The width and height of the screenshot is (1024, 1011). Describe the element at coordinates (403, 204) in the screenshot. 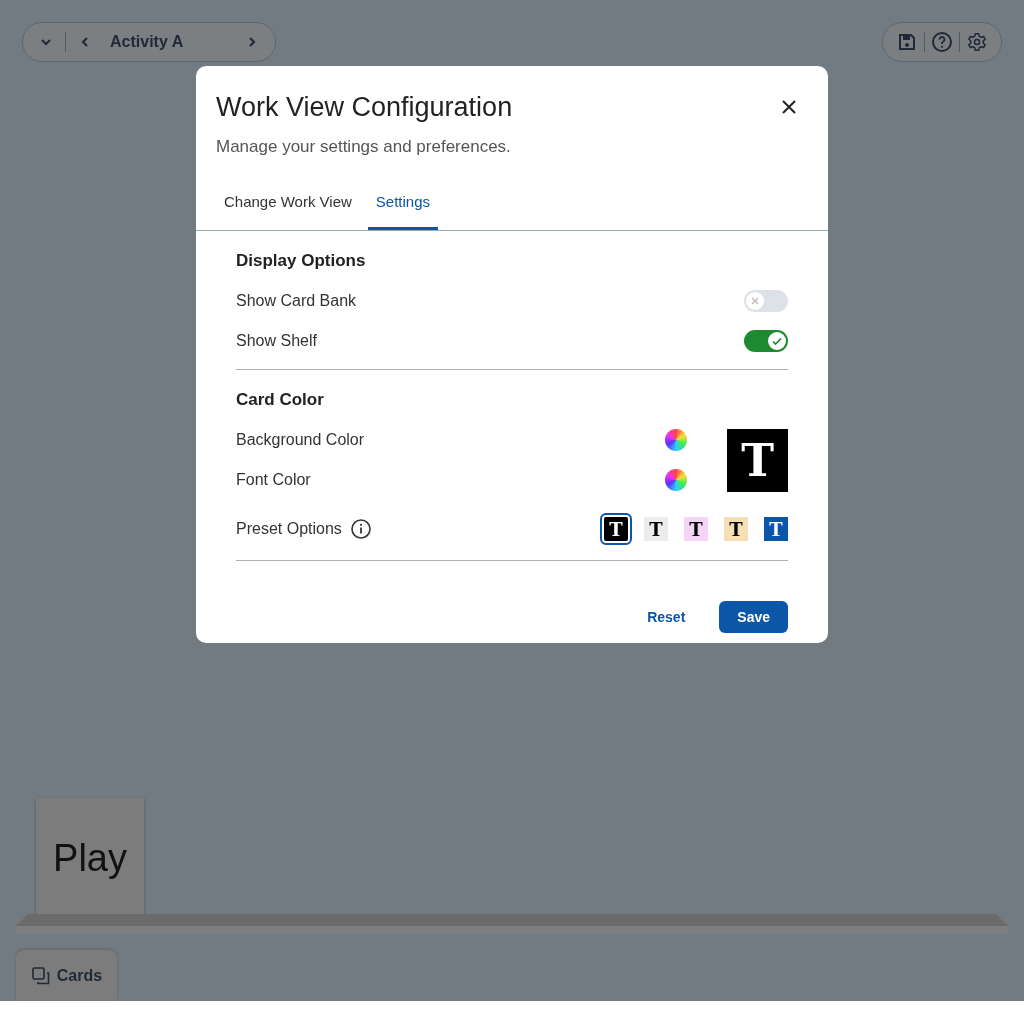

I see `dialog-tab: Settings` at that location.